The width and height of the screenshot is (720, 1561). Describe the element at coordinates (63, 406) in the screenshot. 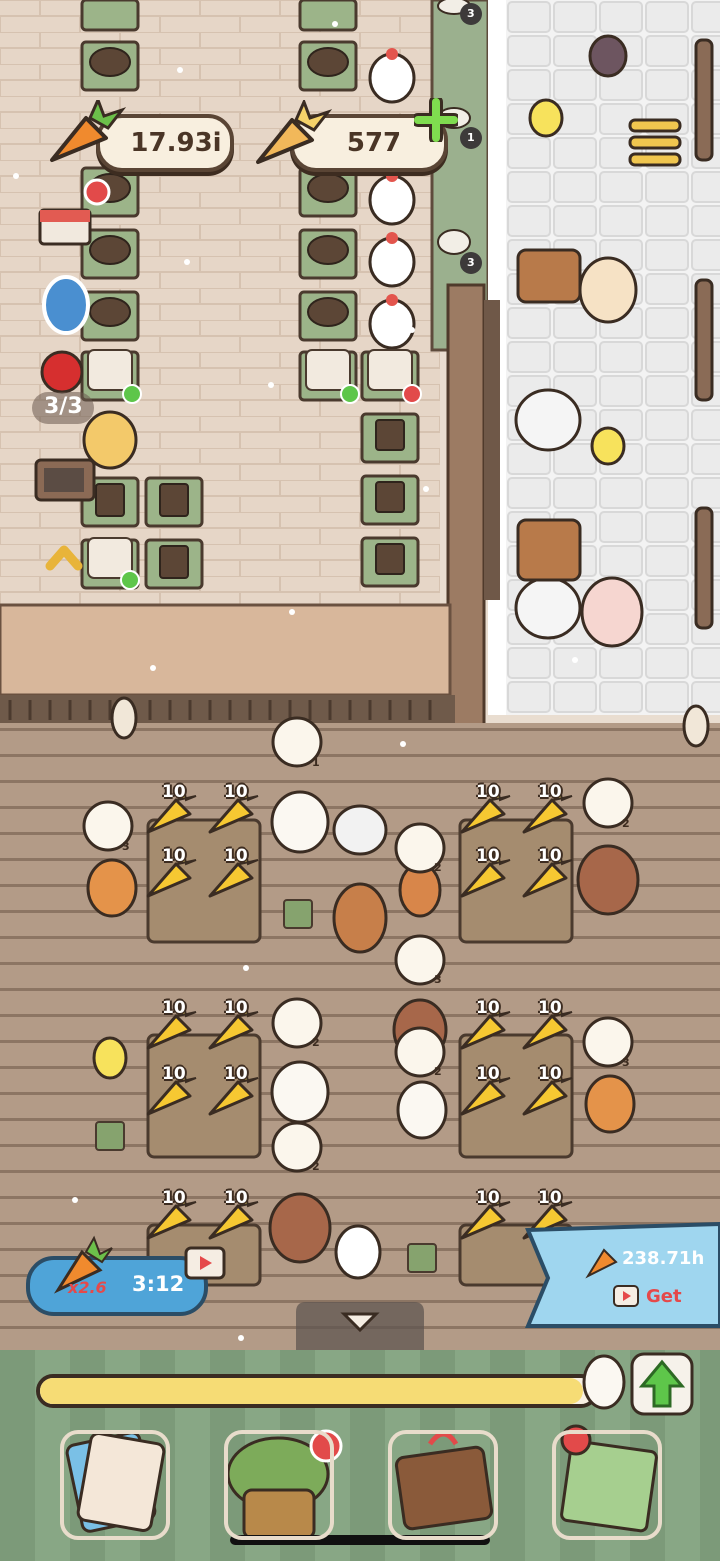

I see `apple-counter: 3/3` at that location.